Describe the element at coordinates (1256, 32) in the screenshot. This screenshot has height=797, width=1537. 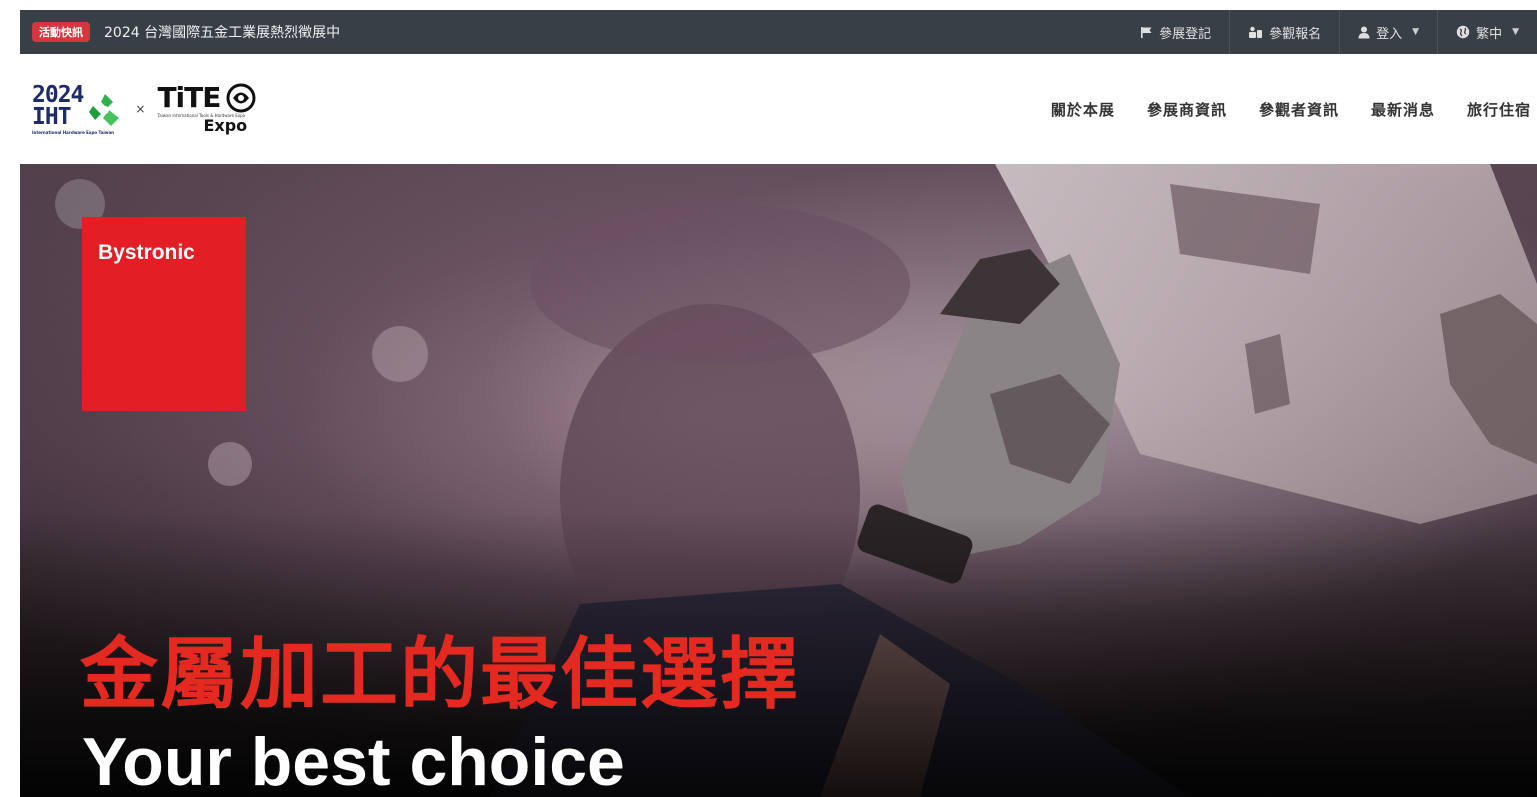
I see `visitor-icon` at that location.